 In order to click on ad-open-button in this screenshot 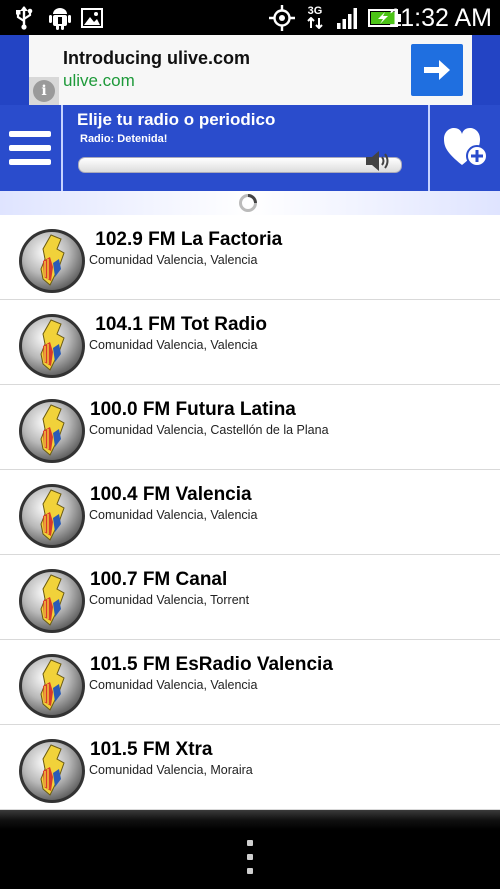, I will do `click(437, 70)`.